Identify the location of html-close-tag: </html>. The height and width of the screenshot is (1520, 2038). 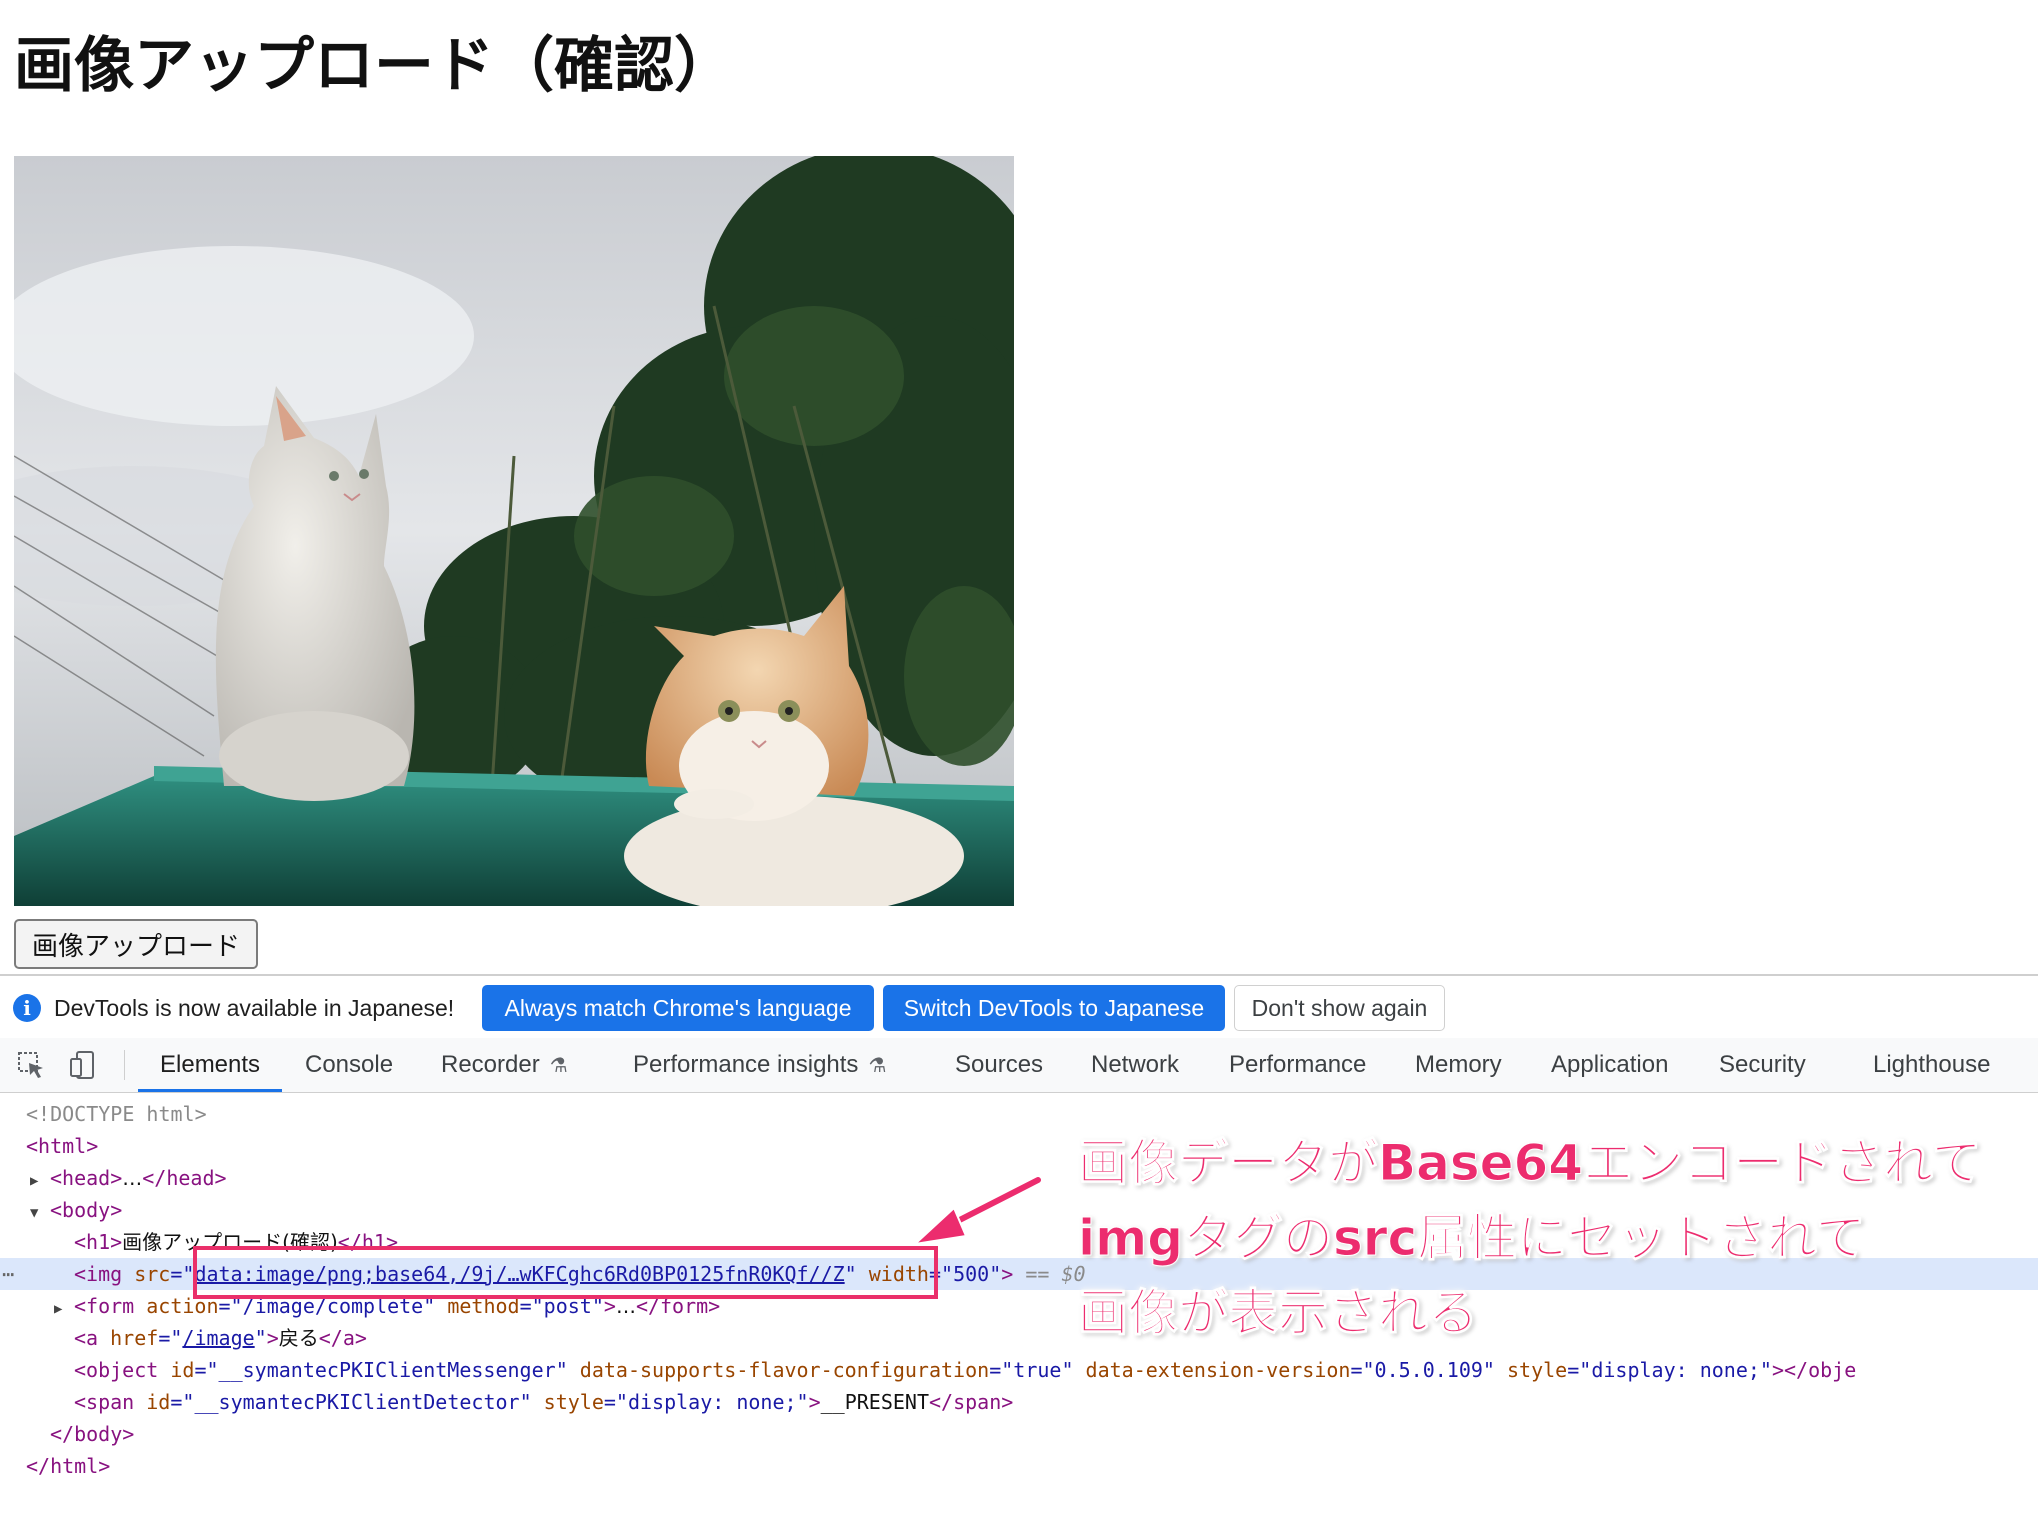
(68, 1466).